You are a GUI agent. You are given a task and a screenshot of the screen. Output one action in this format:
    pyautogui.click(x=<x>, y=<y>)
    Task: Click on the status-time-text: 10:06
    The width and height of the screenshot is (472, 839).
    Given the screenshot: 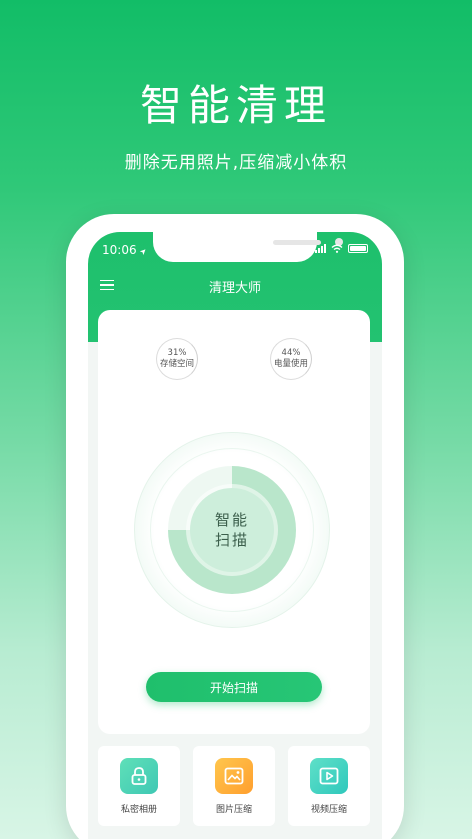 What is the action you would take?
    pyautogui.click(x=119, y=250)
    